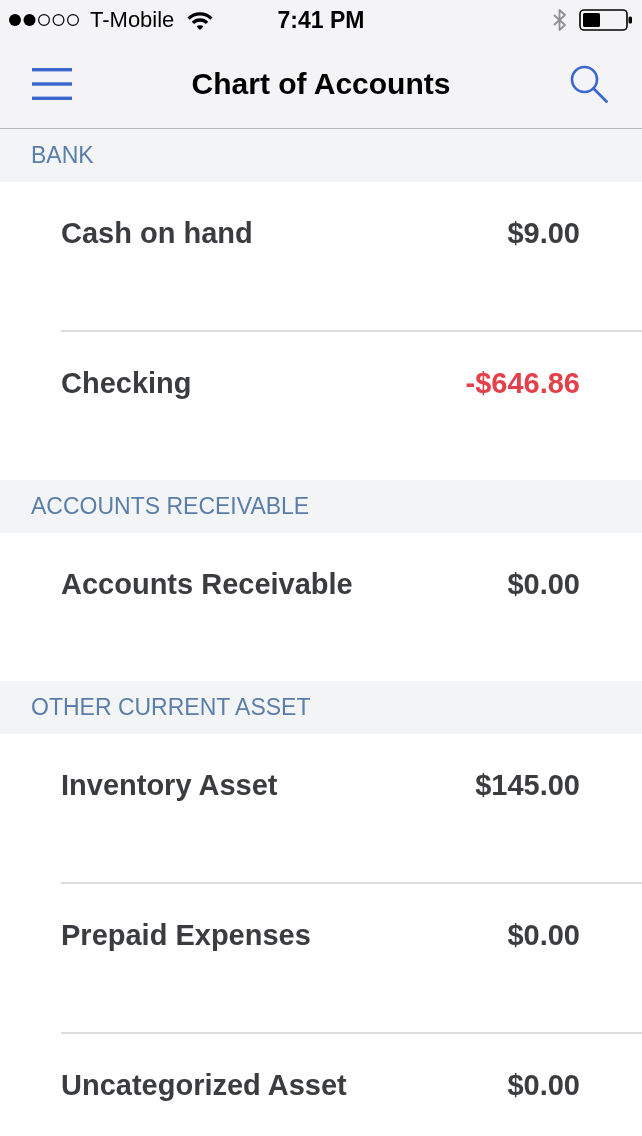  Describe the element at coordinates (560, 20) in the screenshot. I see `bluetooth-icon` at that location.